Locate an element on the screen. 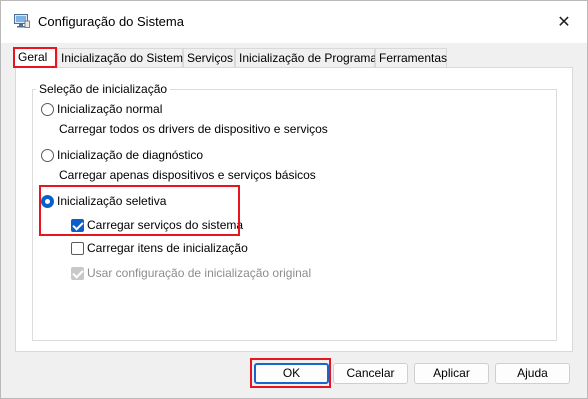 The width and height of the screenshot is (588, 399). tab-geral: Geral is located at coordinates (35, 57).